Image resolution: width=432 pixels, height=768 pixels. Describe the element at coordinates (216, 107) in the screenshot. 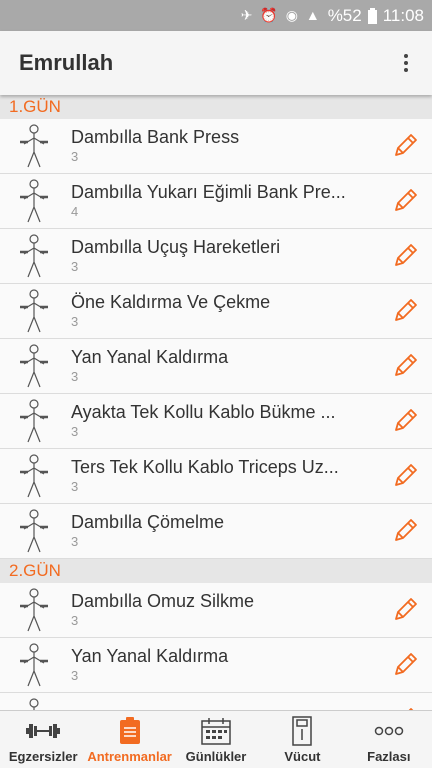

I see `day-header: 1.GÜN` at that location.